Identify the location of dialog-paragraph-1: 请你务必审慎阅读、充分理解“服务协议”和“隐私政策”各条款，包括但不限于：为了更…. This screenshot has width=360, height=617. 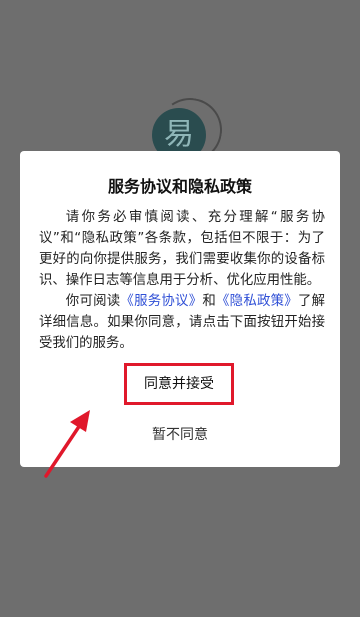
(182, 249).